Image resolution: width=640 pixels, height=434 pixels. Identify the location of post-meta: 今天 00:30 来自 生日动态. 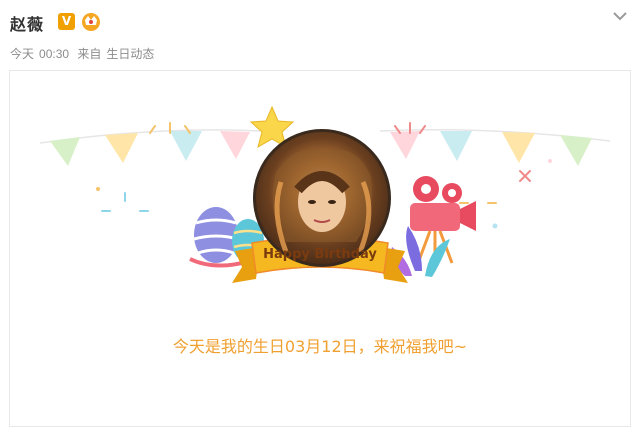
(84, 53).